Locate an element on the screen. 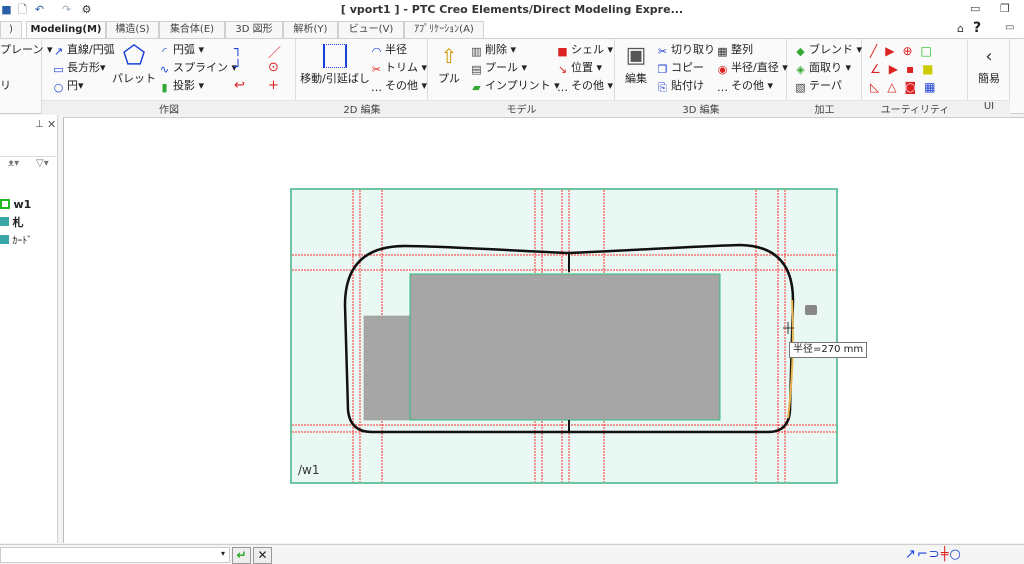  radius-tooltip: 半径=270 mm is located at coordinates (828, 350).